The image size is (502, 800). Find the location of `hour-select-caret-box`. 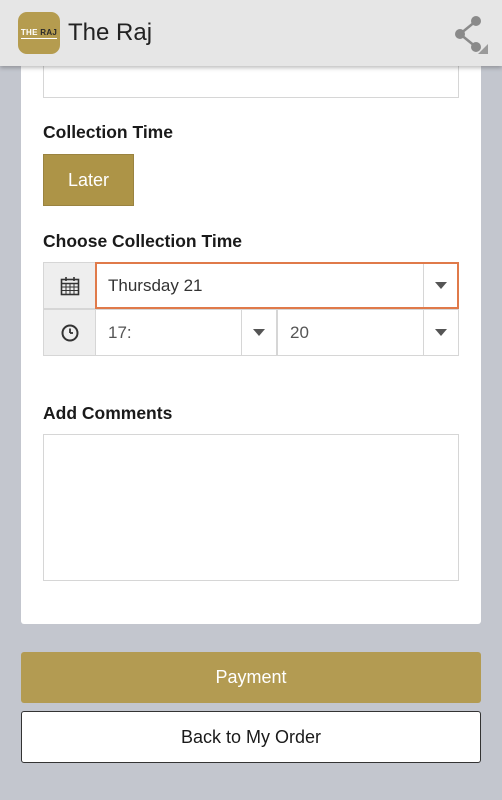

hour-select-caret-box is located at coordinates (258, 332).